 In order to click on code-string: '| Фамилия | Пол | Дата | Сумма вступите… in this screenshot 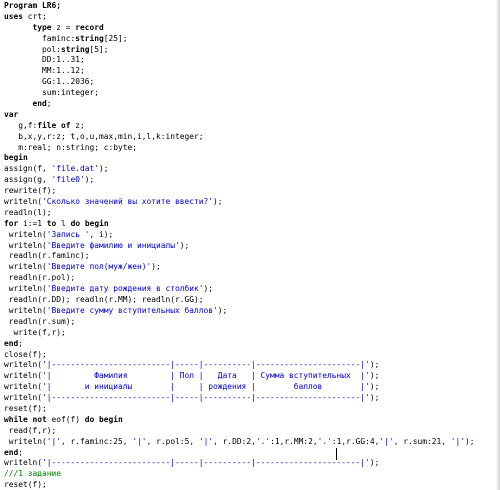, I will do `click(206, 376)`.